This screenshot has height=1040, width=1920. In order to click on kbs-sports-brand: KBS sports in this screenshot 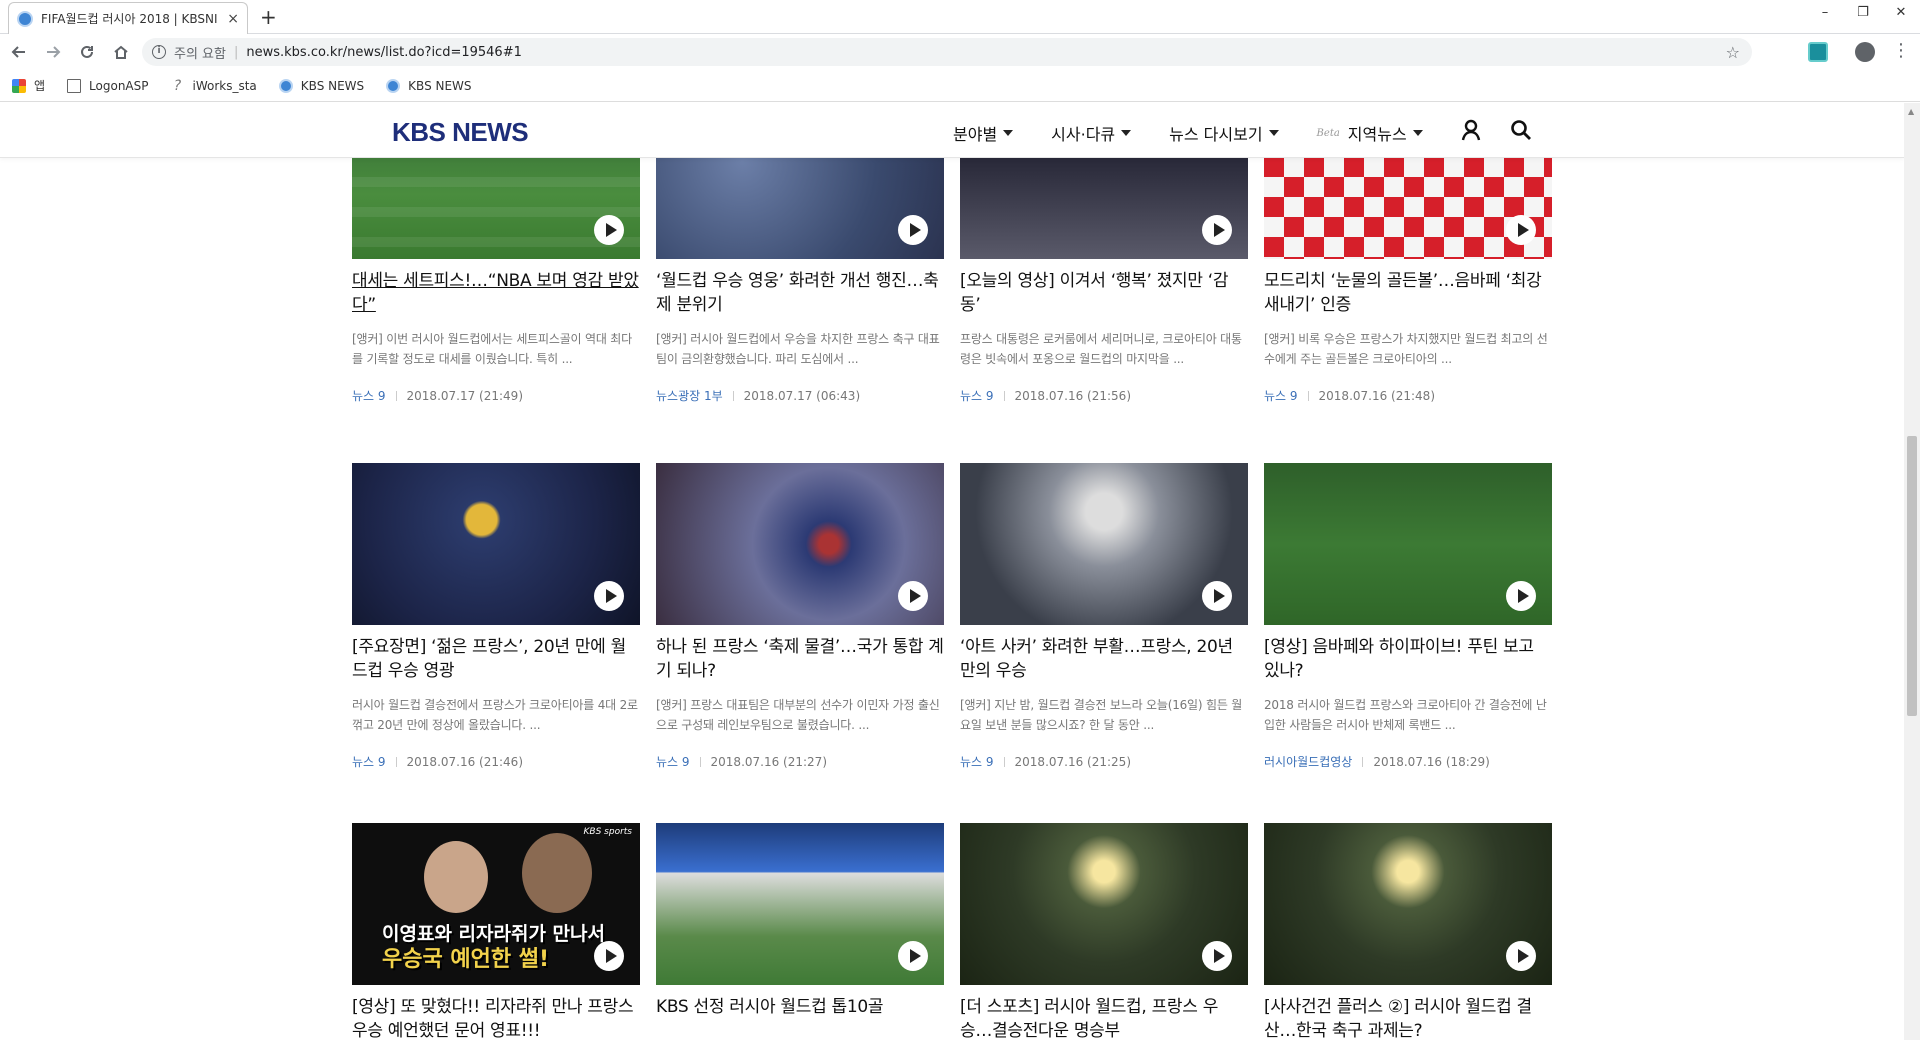, I will do `click(607, 832)`.